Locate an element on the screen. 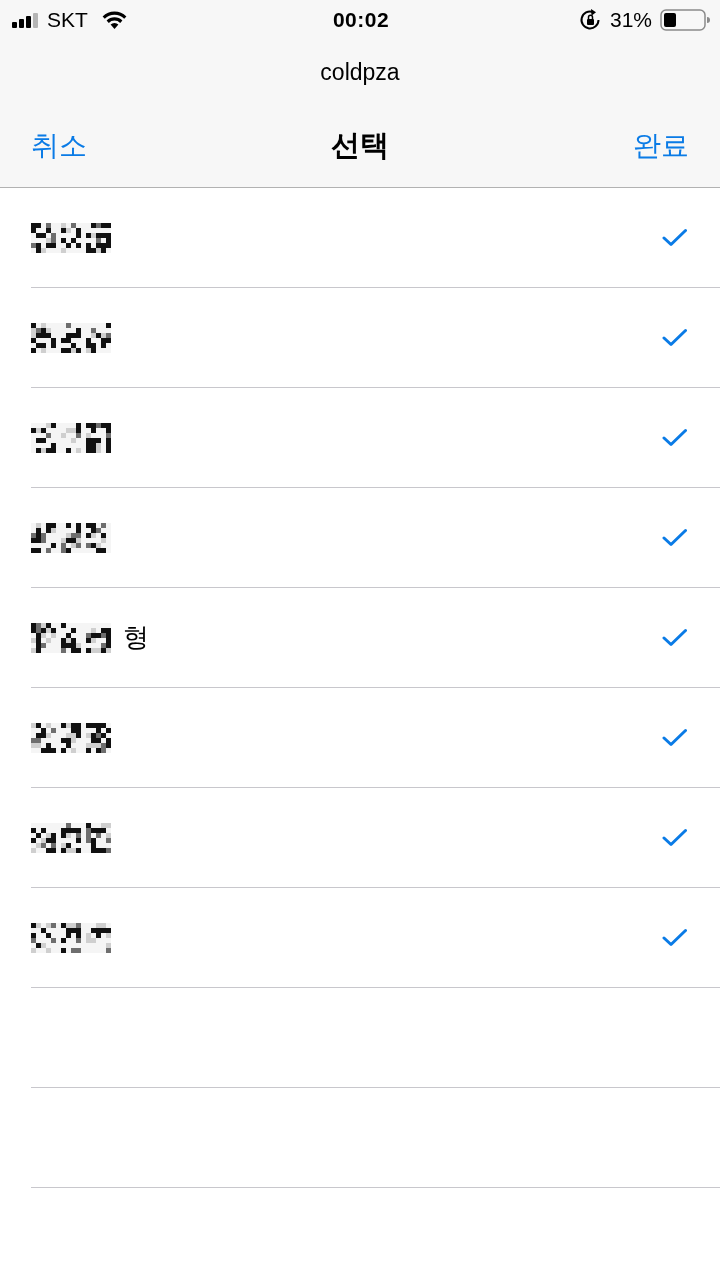 The image size is (720, 1280). battery-percent: 31% is located at coordinates (630, 20).